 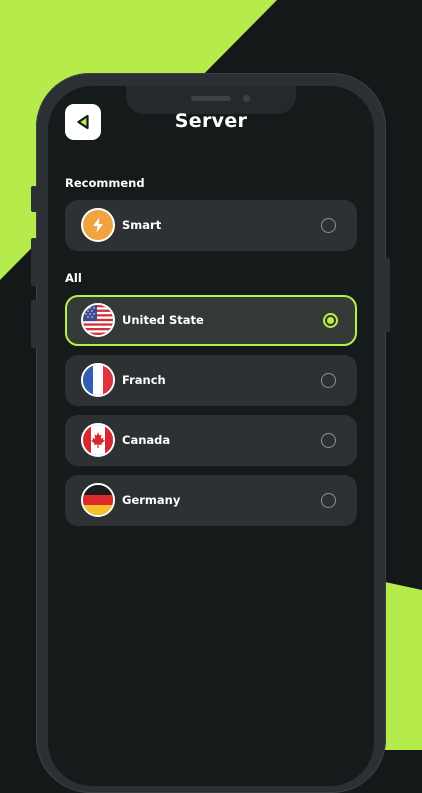 What do you see at coordinates (211, 500) in the screenshot?
I see `server-row-germany: Germany` at bounding box center [211, 500].